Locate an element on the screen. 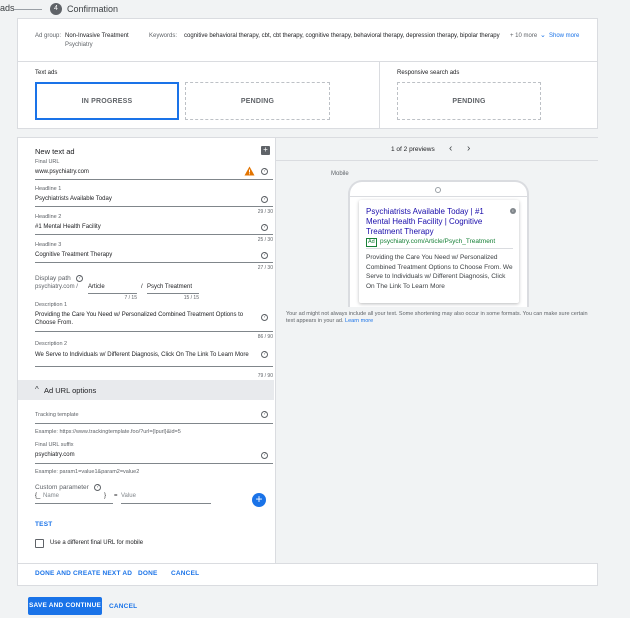  cancel-button: CANCEL is located at coordinates (185, 573).